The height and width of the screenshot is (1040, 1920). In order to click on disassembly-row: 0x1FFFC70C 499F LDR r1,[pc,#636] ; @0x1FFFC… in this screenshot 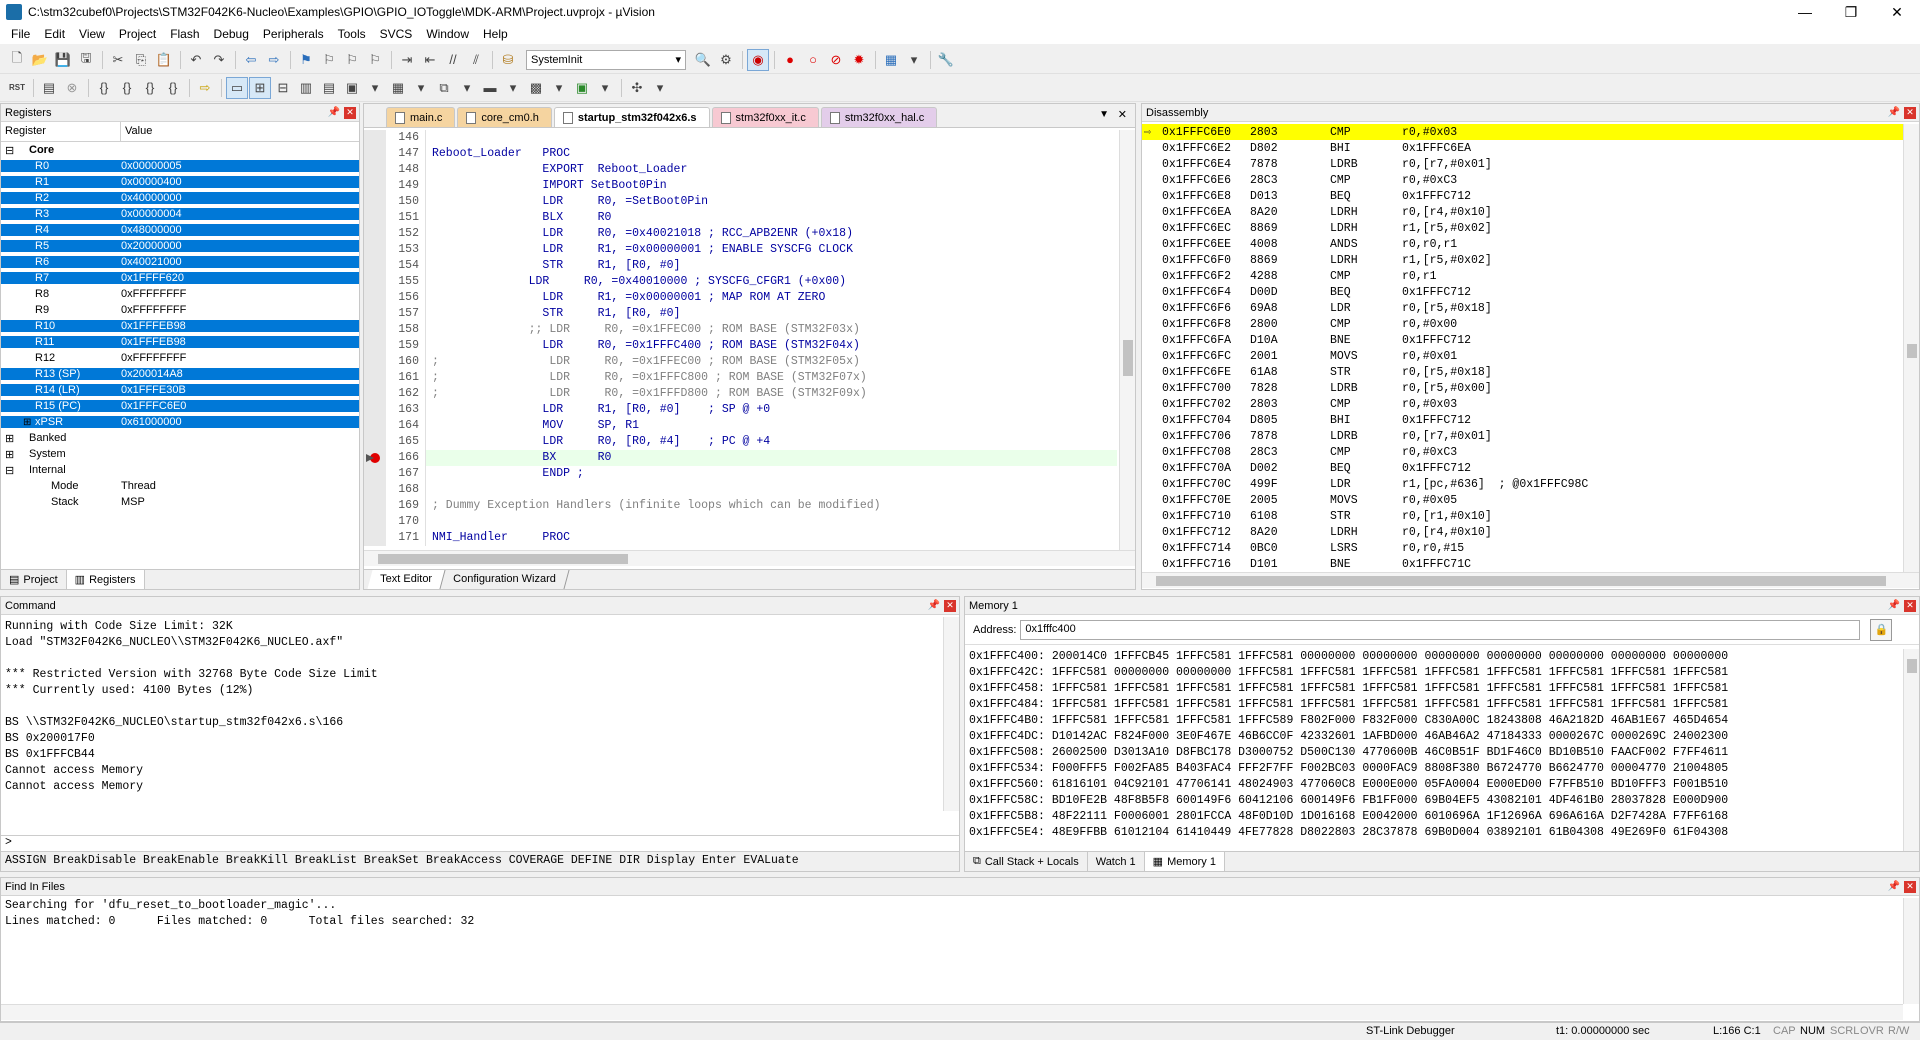, I will do `click(1522, 484)`.